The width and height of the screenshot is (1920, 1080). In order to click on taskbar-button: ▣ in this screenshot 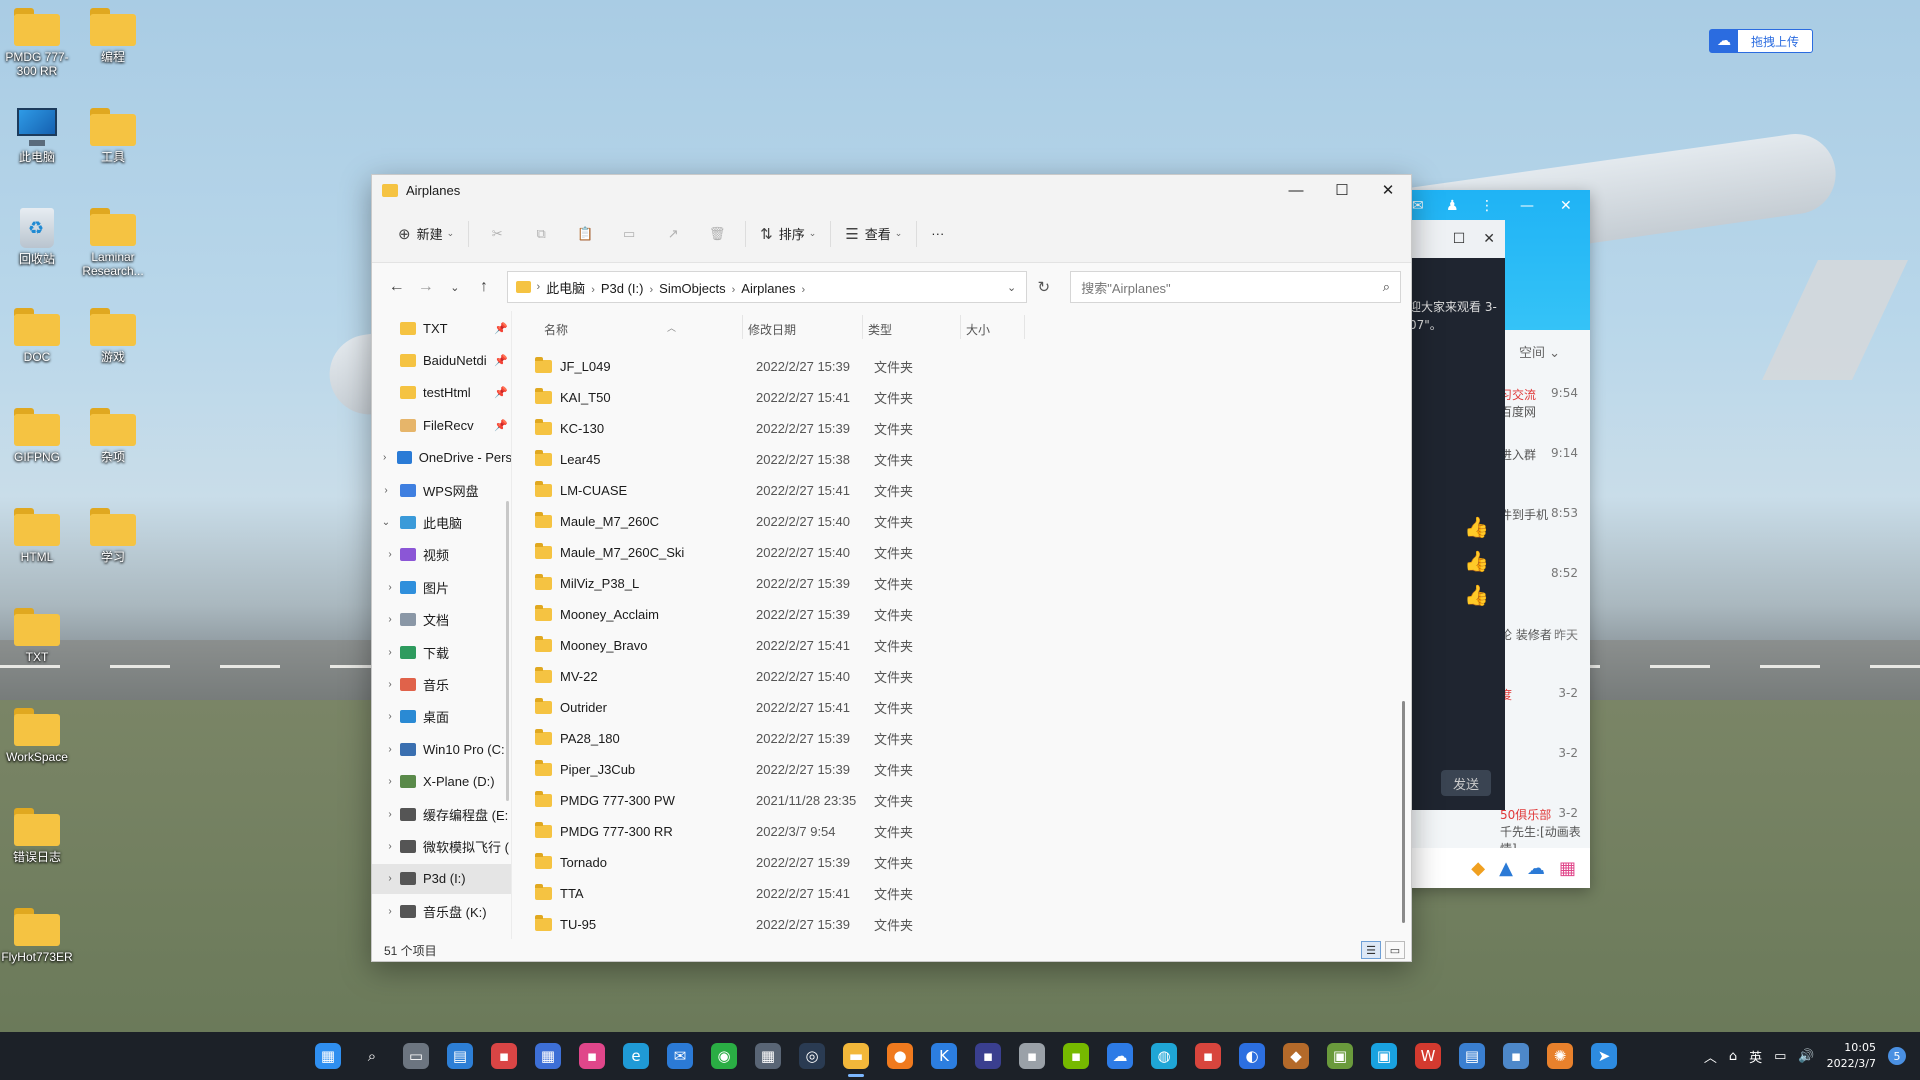, I will do `click(1340, 1056)`.